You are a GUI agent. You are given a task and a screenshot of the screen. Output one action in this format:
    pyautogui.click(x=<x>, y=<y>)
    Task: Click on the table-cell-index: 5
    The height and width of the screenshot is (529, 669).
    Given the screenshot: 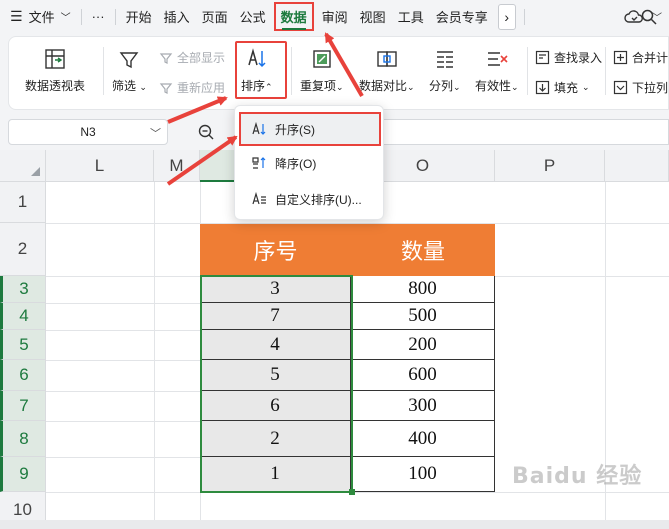 What is the action you would take?
    pyautogui.click(x=275, y=375)
    